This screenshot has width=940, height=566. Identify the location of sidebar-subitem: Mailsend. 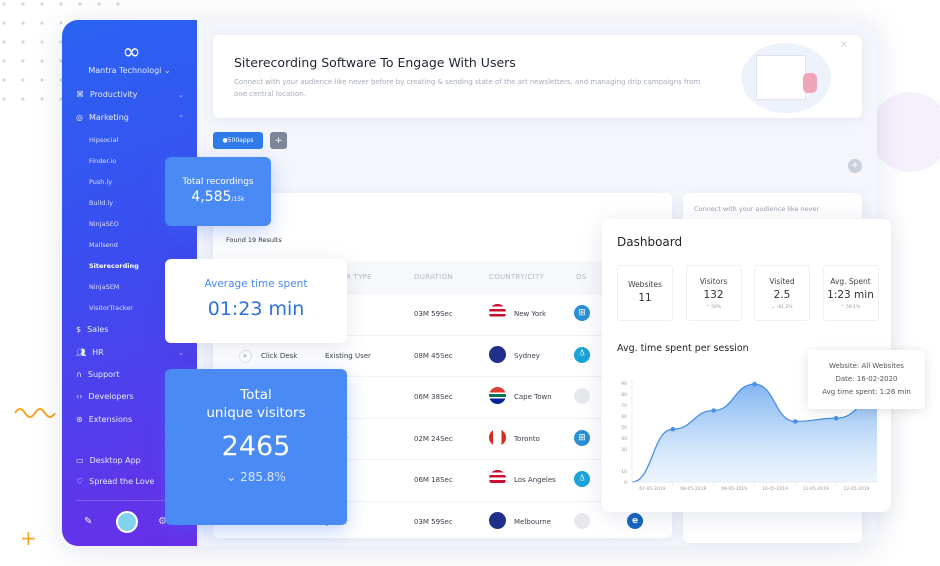
(103, 245).